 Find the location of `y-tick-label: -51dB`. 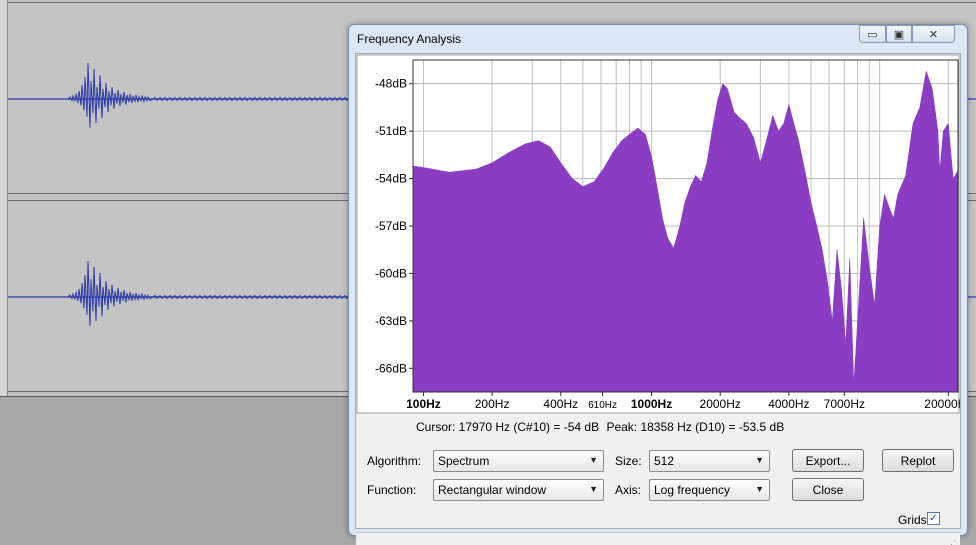

y-tick-label: -51dB is located at coordinates (391, 131).